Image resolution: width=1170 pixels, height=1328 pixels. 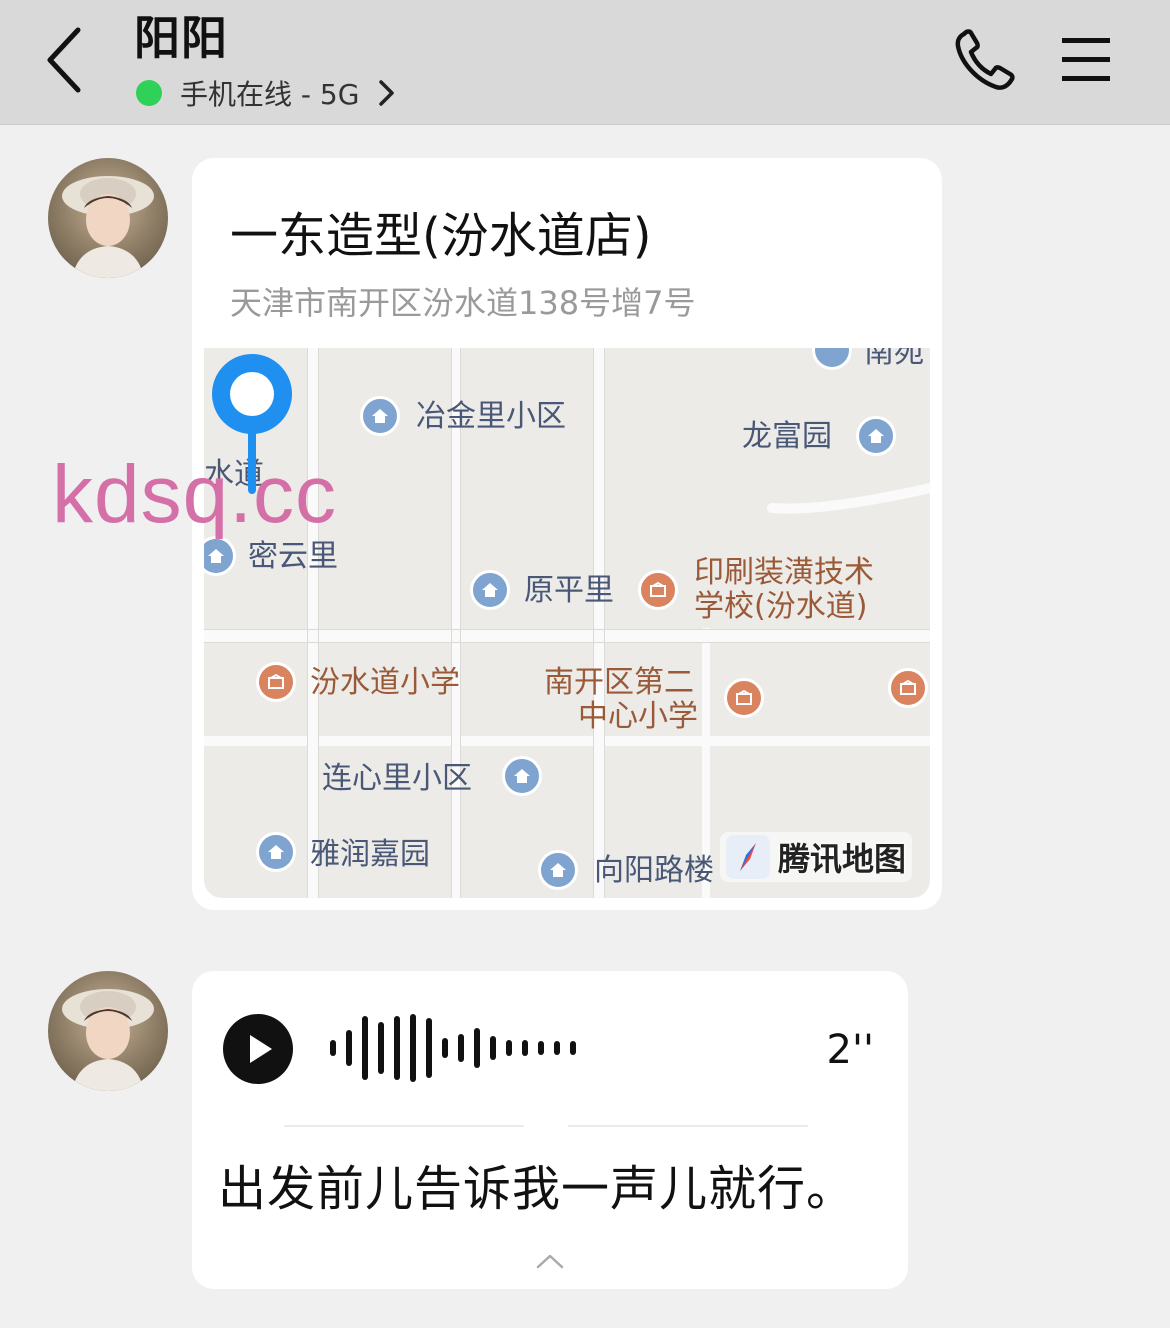 I want to click on watermark: kdsq.cc, so click(x=194, y=494).